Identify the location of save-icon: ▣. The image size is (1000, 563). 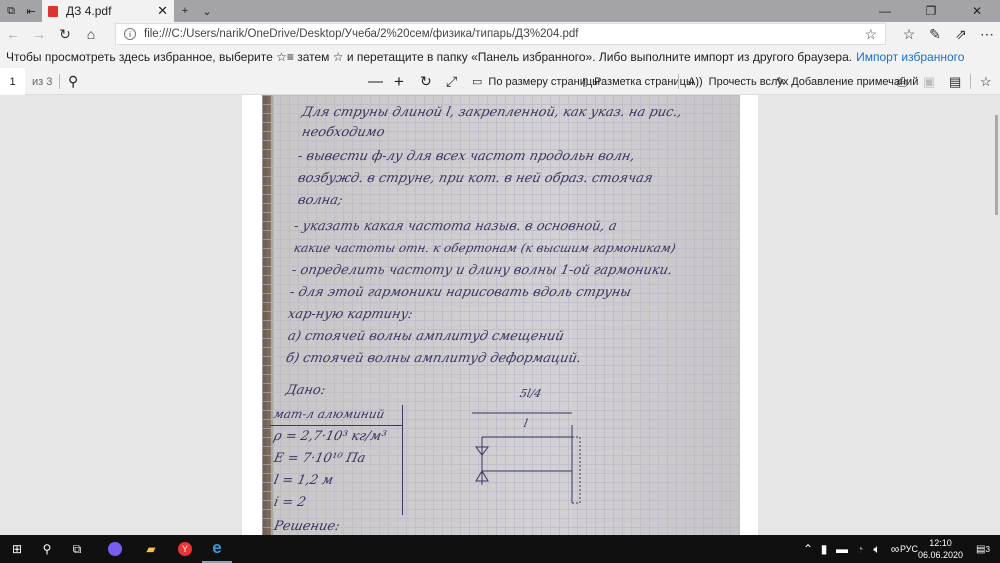
(929, 81).